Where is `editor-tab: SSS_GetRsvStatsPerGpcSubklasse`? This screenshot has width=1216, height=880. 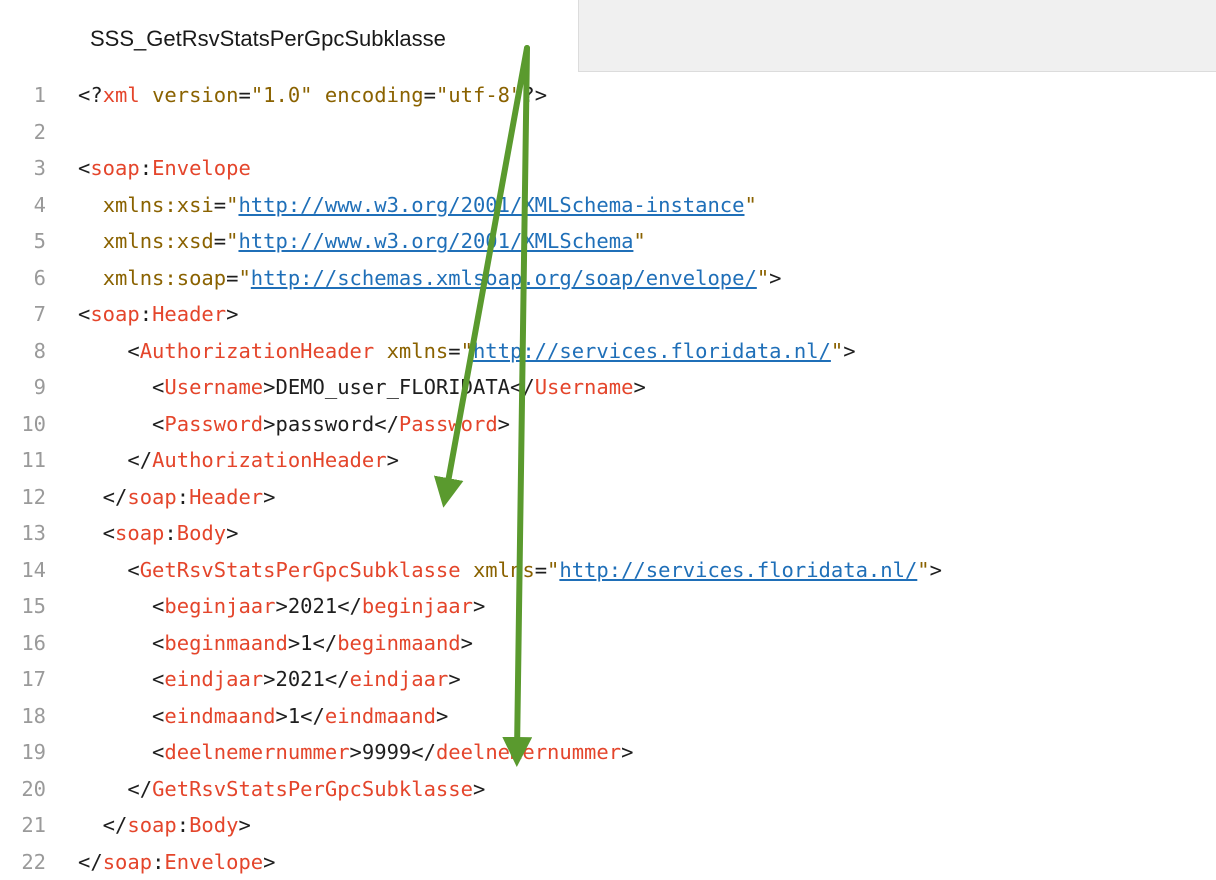 editor-tab: SSS_GetRsvStatsPerGpcSubklasse is located at coordinates (289, 36).